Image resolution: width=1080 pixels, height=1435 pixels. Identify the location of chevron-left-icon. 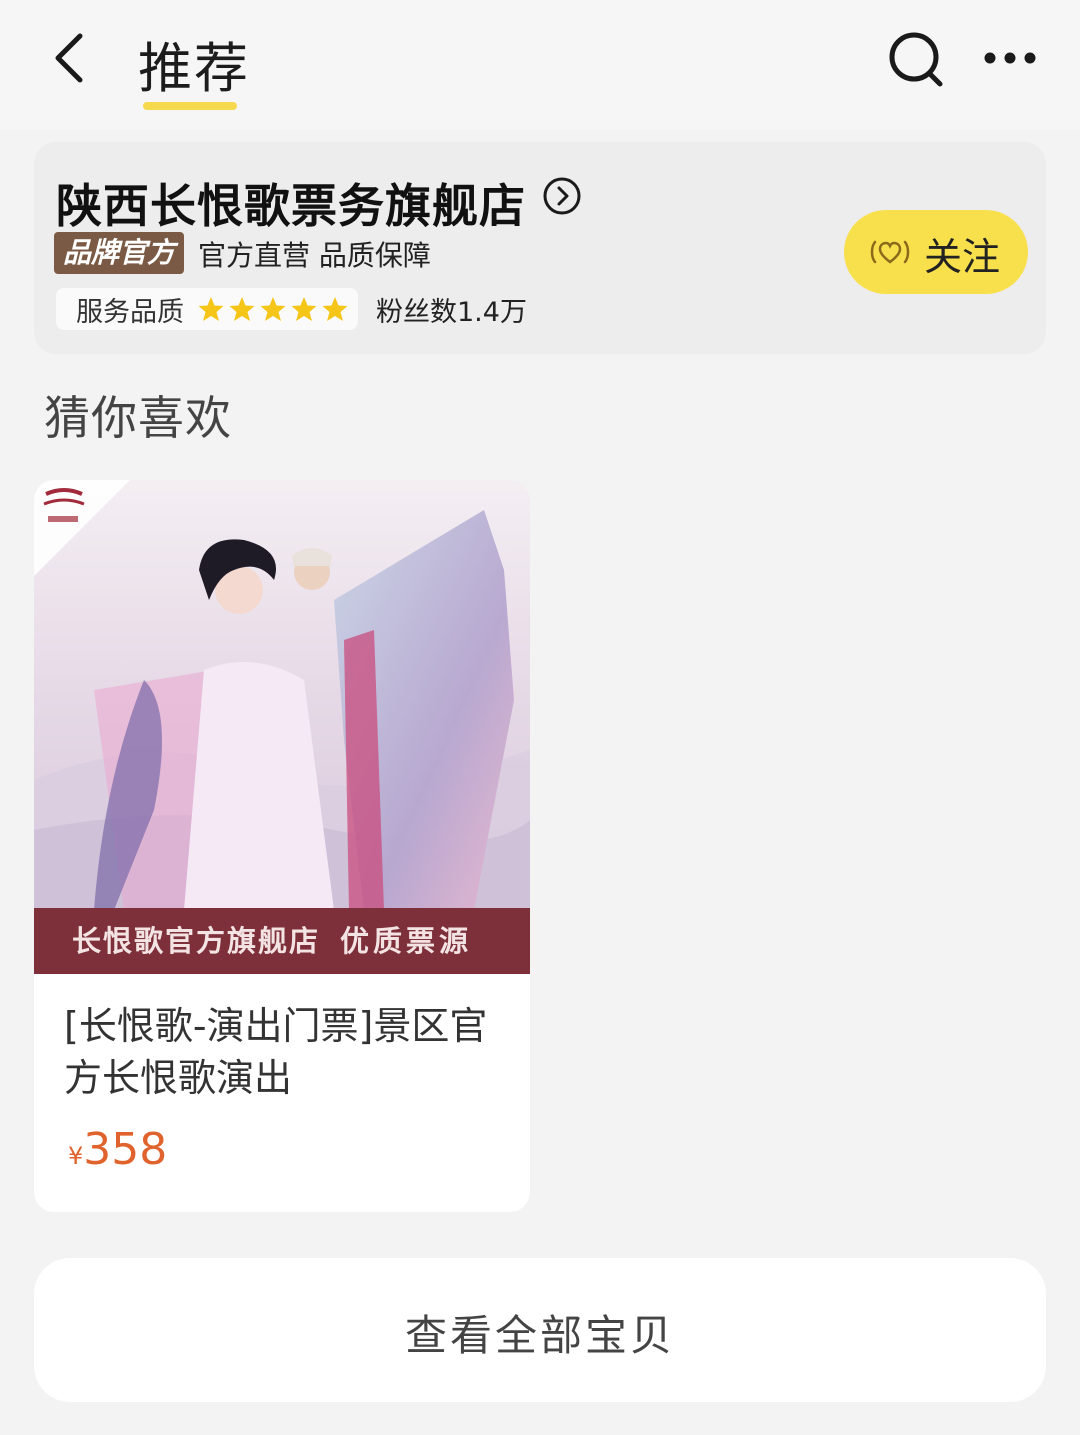
(69, 58).